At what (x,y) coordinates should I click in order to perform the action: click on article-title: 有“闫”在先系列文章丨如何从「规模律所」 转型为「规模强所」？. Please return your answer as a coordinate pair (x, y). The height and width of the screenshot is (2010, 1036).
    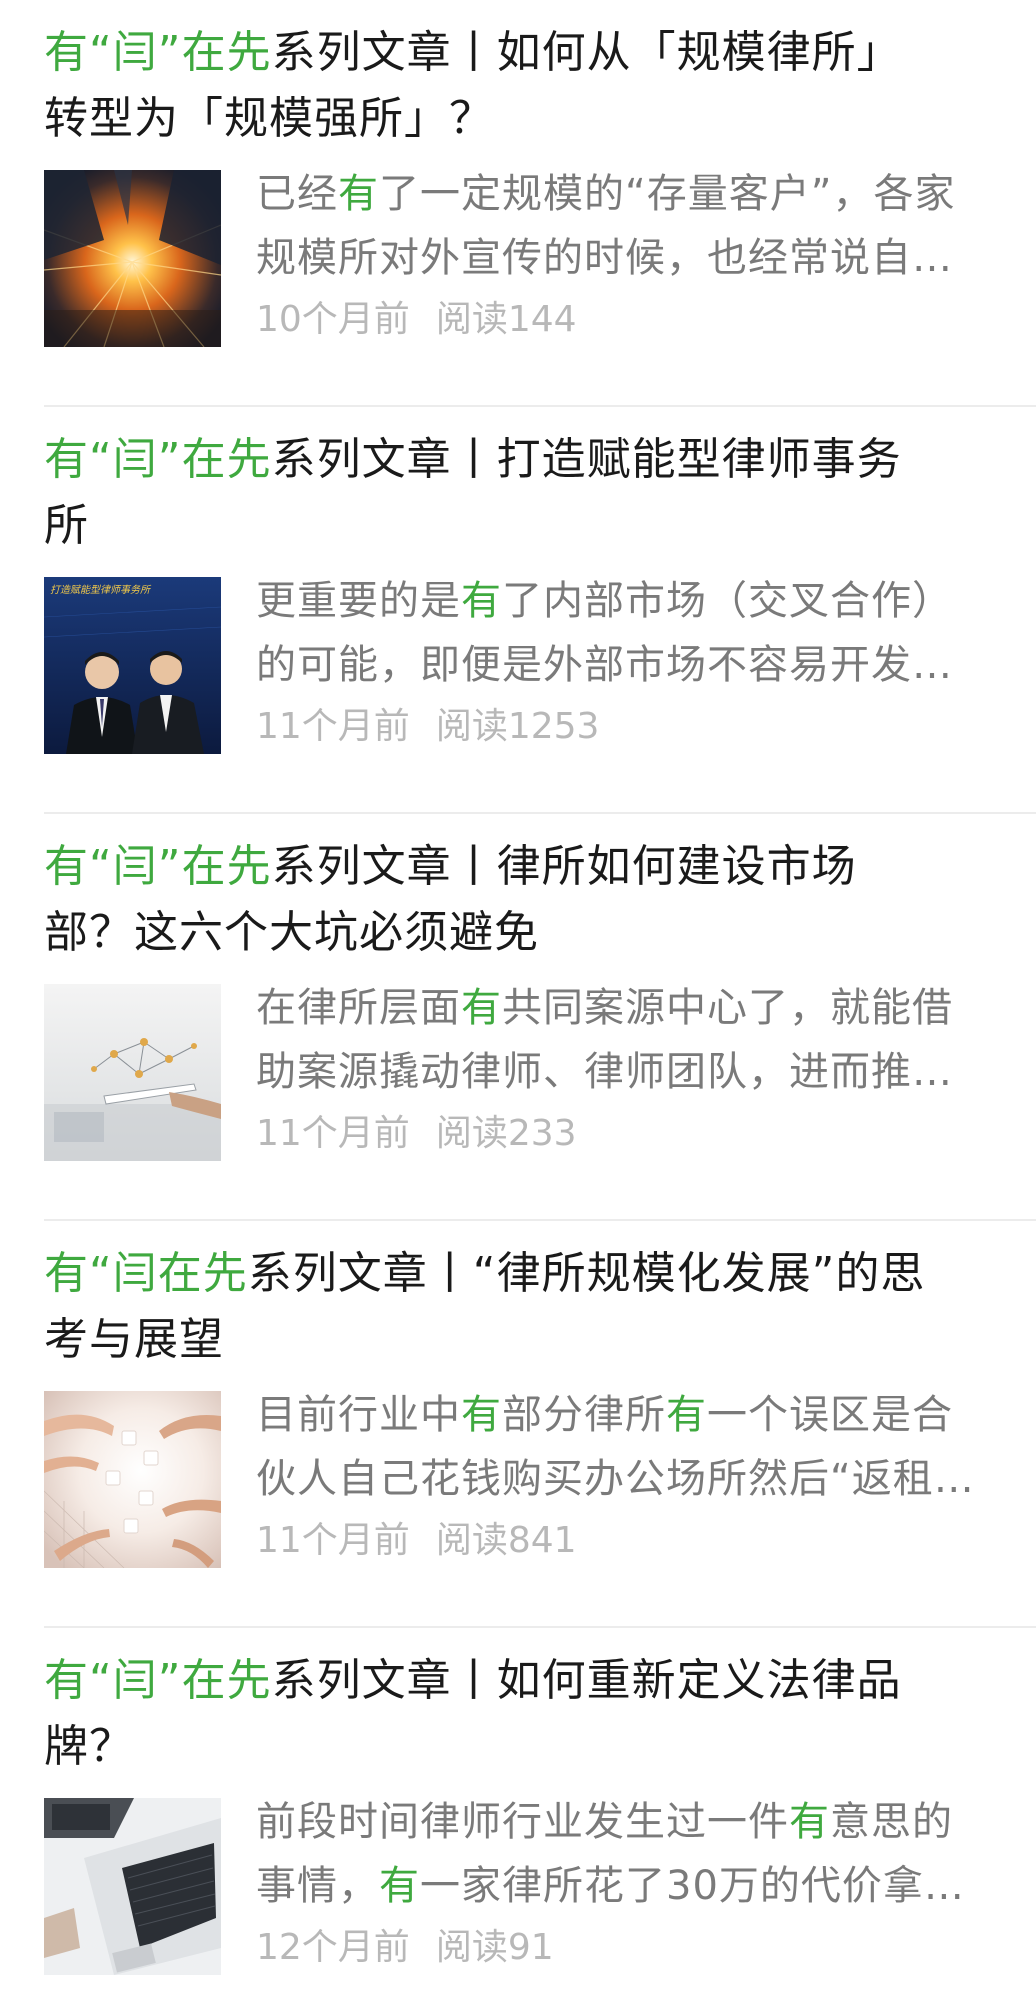
    Looking at the image, I should click on (524, 86).